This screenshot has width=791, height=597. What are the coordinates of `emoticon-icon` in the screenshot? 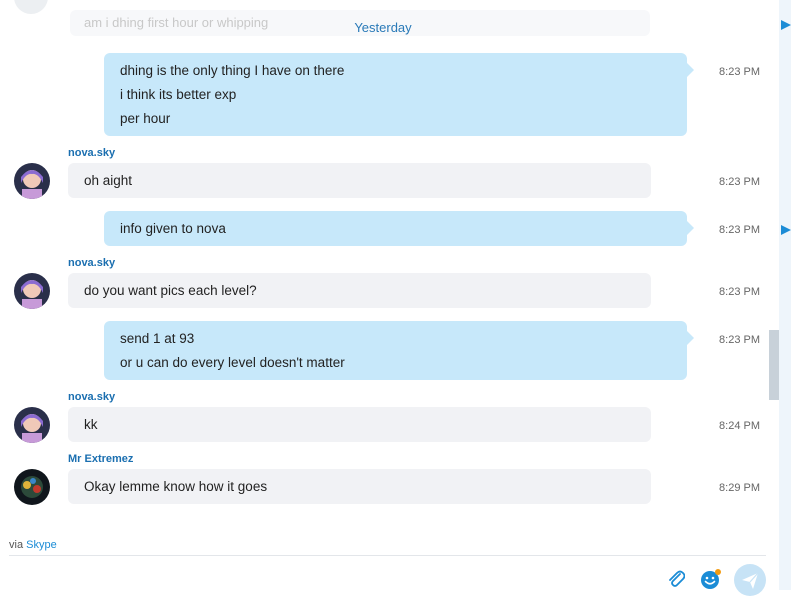 It's located at (711, 579).